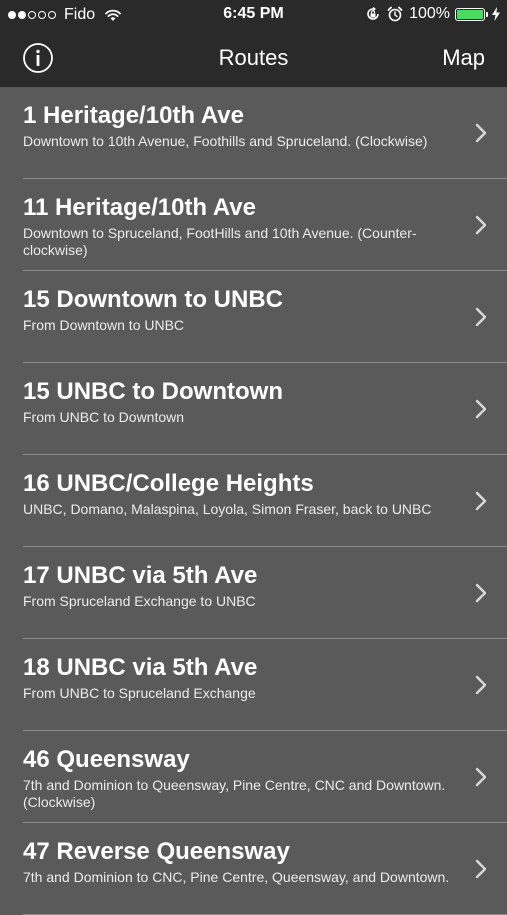 The width and height of the screenshot is (507, 915). Describe the element at coordinates (156, 851) in the screenshot. I see `route-title: 47 Reverse Queensway` at that location.